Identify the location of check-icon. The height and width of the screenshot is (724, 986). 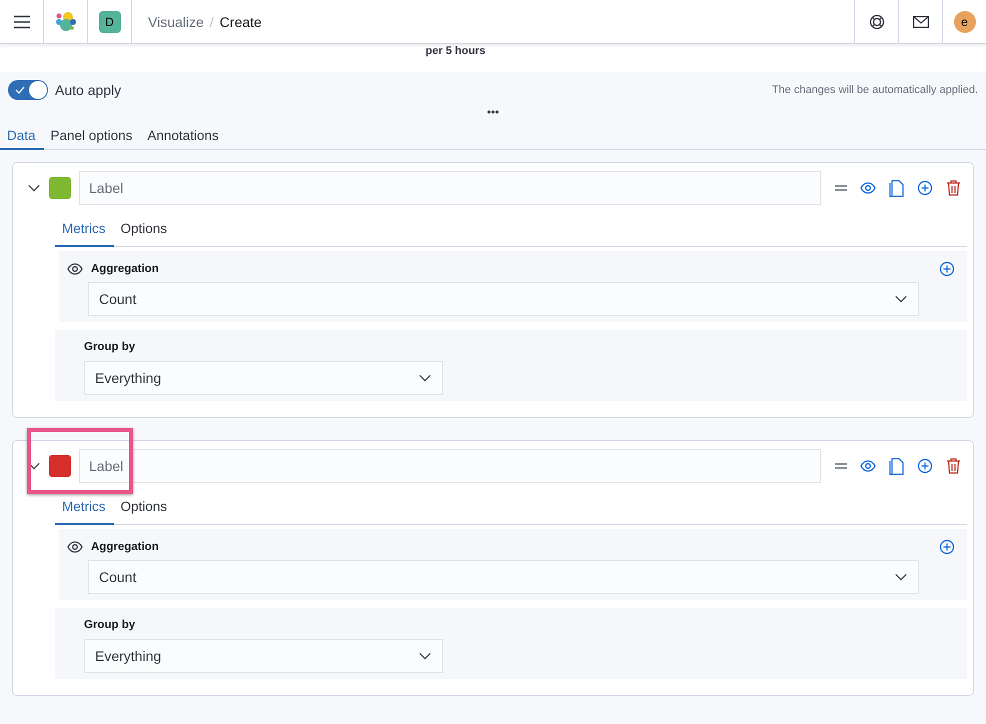
(20, 90).